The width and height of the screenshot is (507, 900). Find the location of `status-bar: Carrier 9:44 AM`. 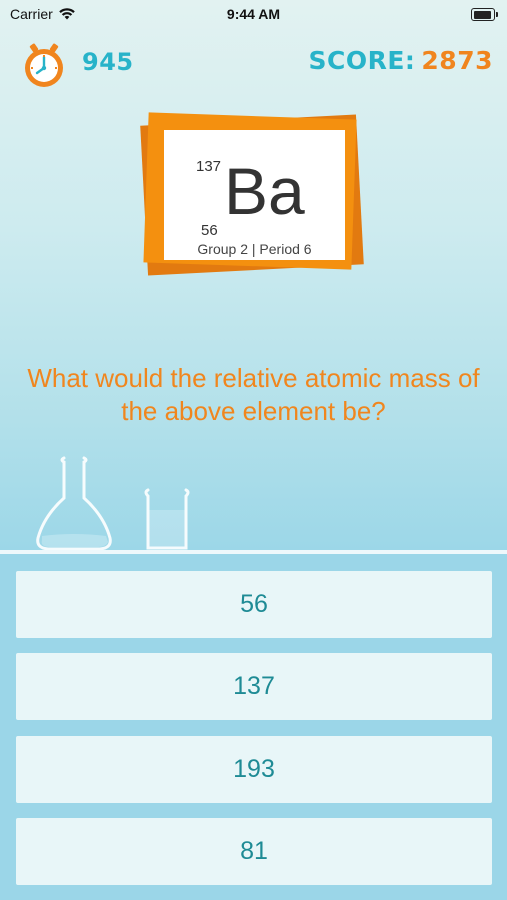

status-bar: Carrier 9:44 AM is located at coordinates (253, 14).